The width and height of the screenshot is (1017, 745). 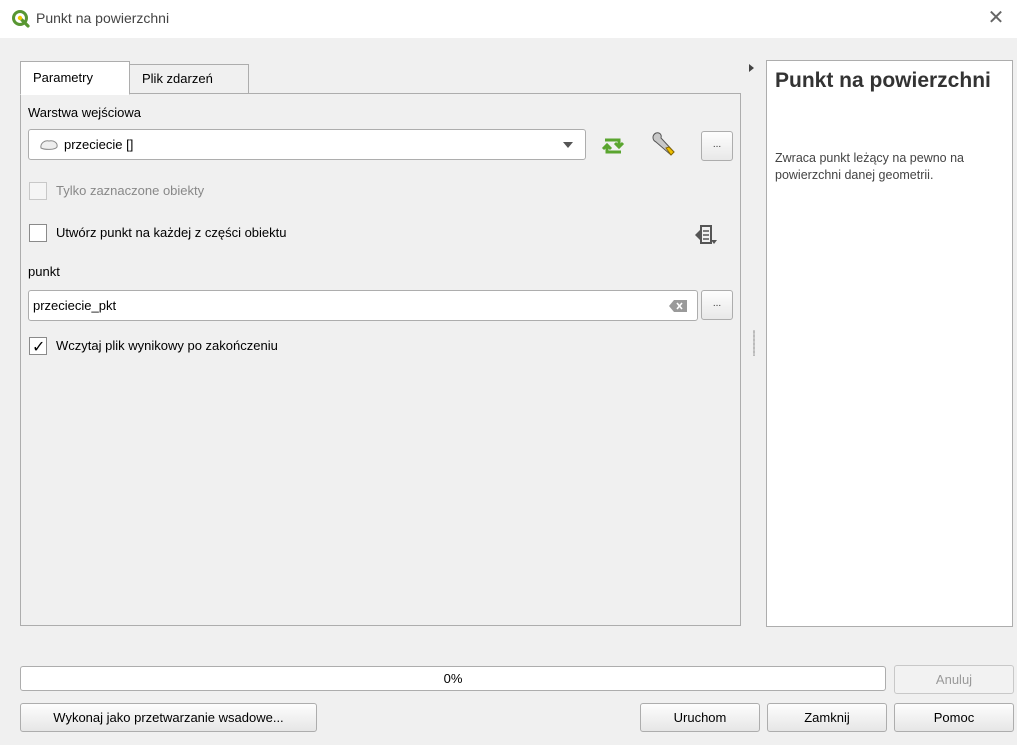 I want to click on load-result-checkbox: ✓, so click(x=38, y=346).